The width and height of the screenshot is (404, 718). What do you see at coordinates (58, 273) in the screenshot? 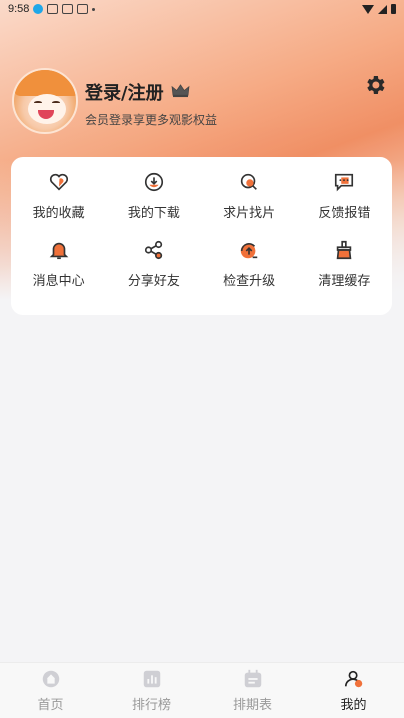
I see `menu-item-messages: 消息中心` at bounding box center [58, 273].